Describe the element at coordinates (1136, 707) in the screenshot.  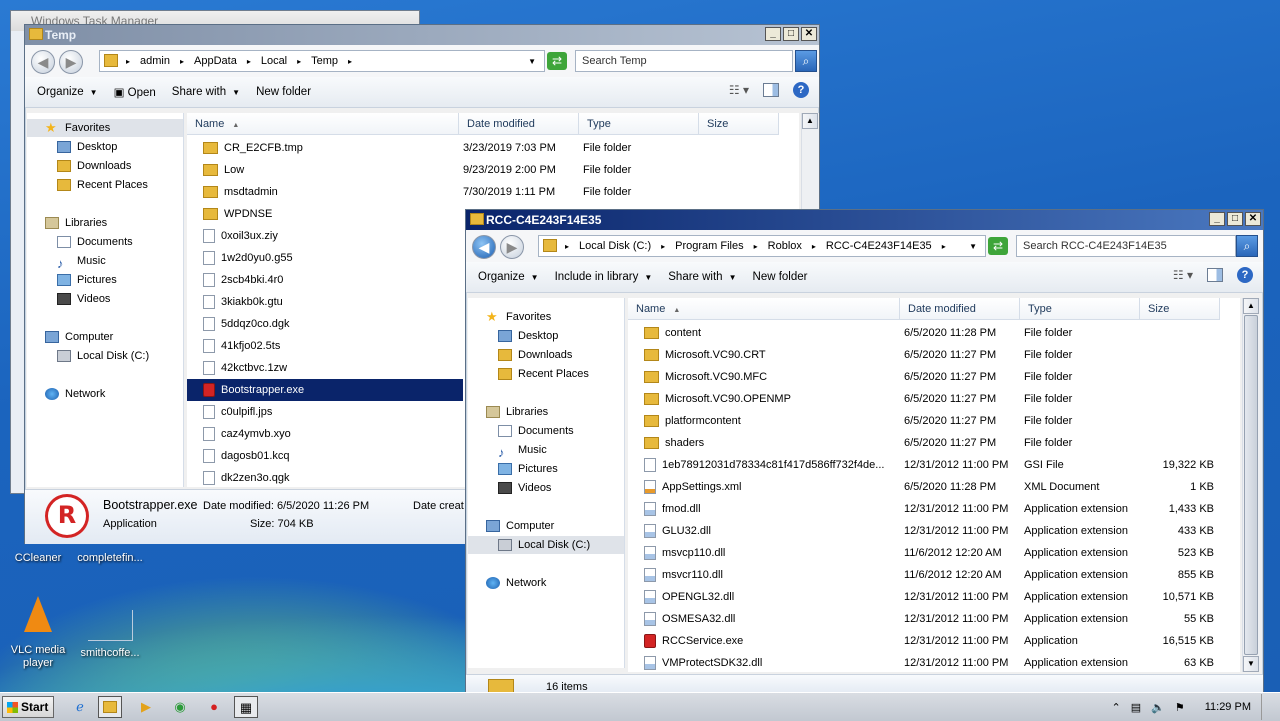
I see `network-tray-icon: ▤` at that location.